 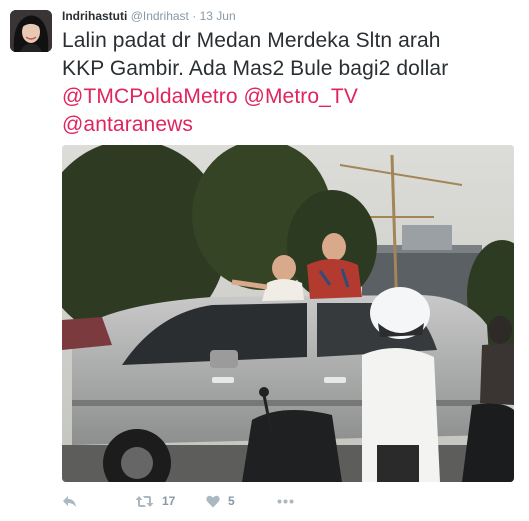 I want to click on author-handle: @Indrihast, so click(x=160, y=16).